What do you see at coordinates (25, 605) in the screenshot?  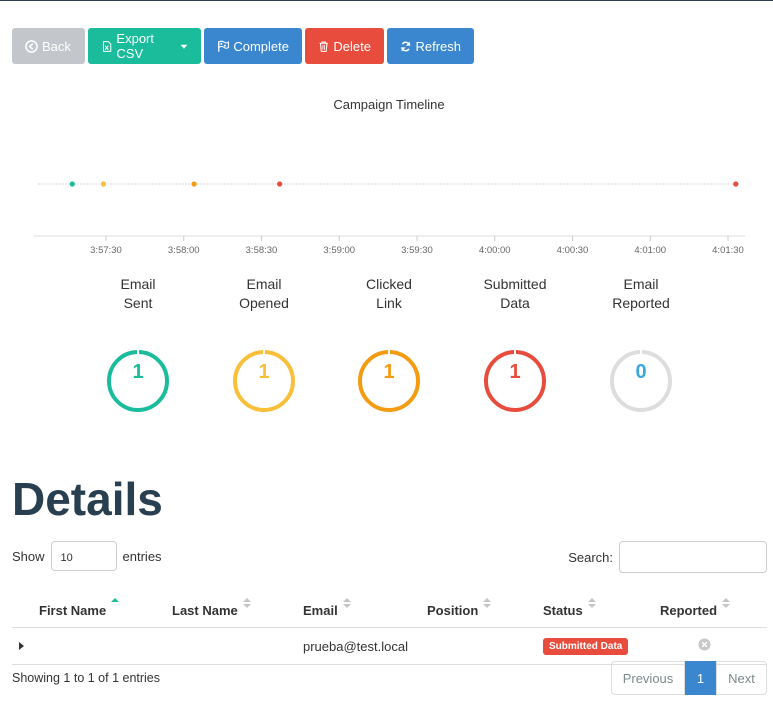 I see `expand-column-header` at bounding box center [25, 605].